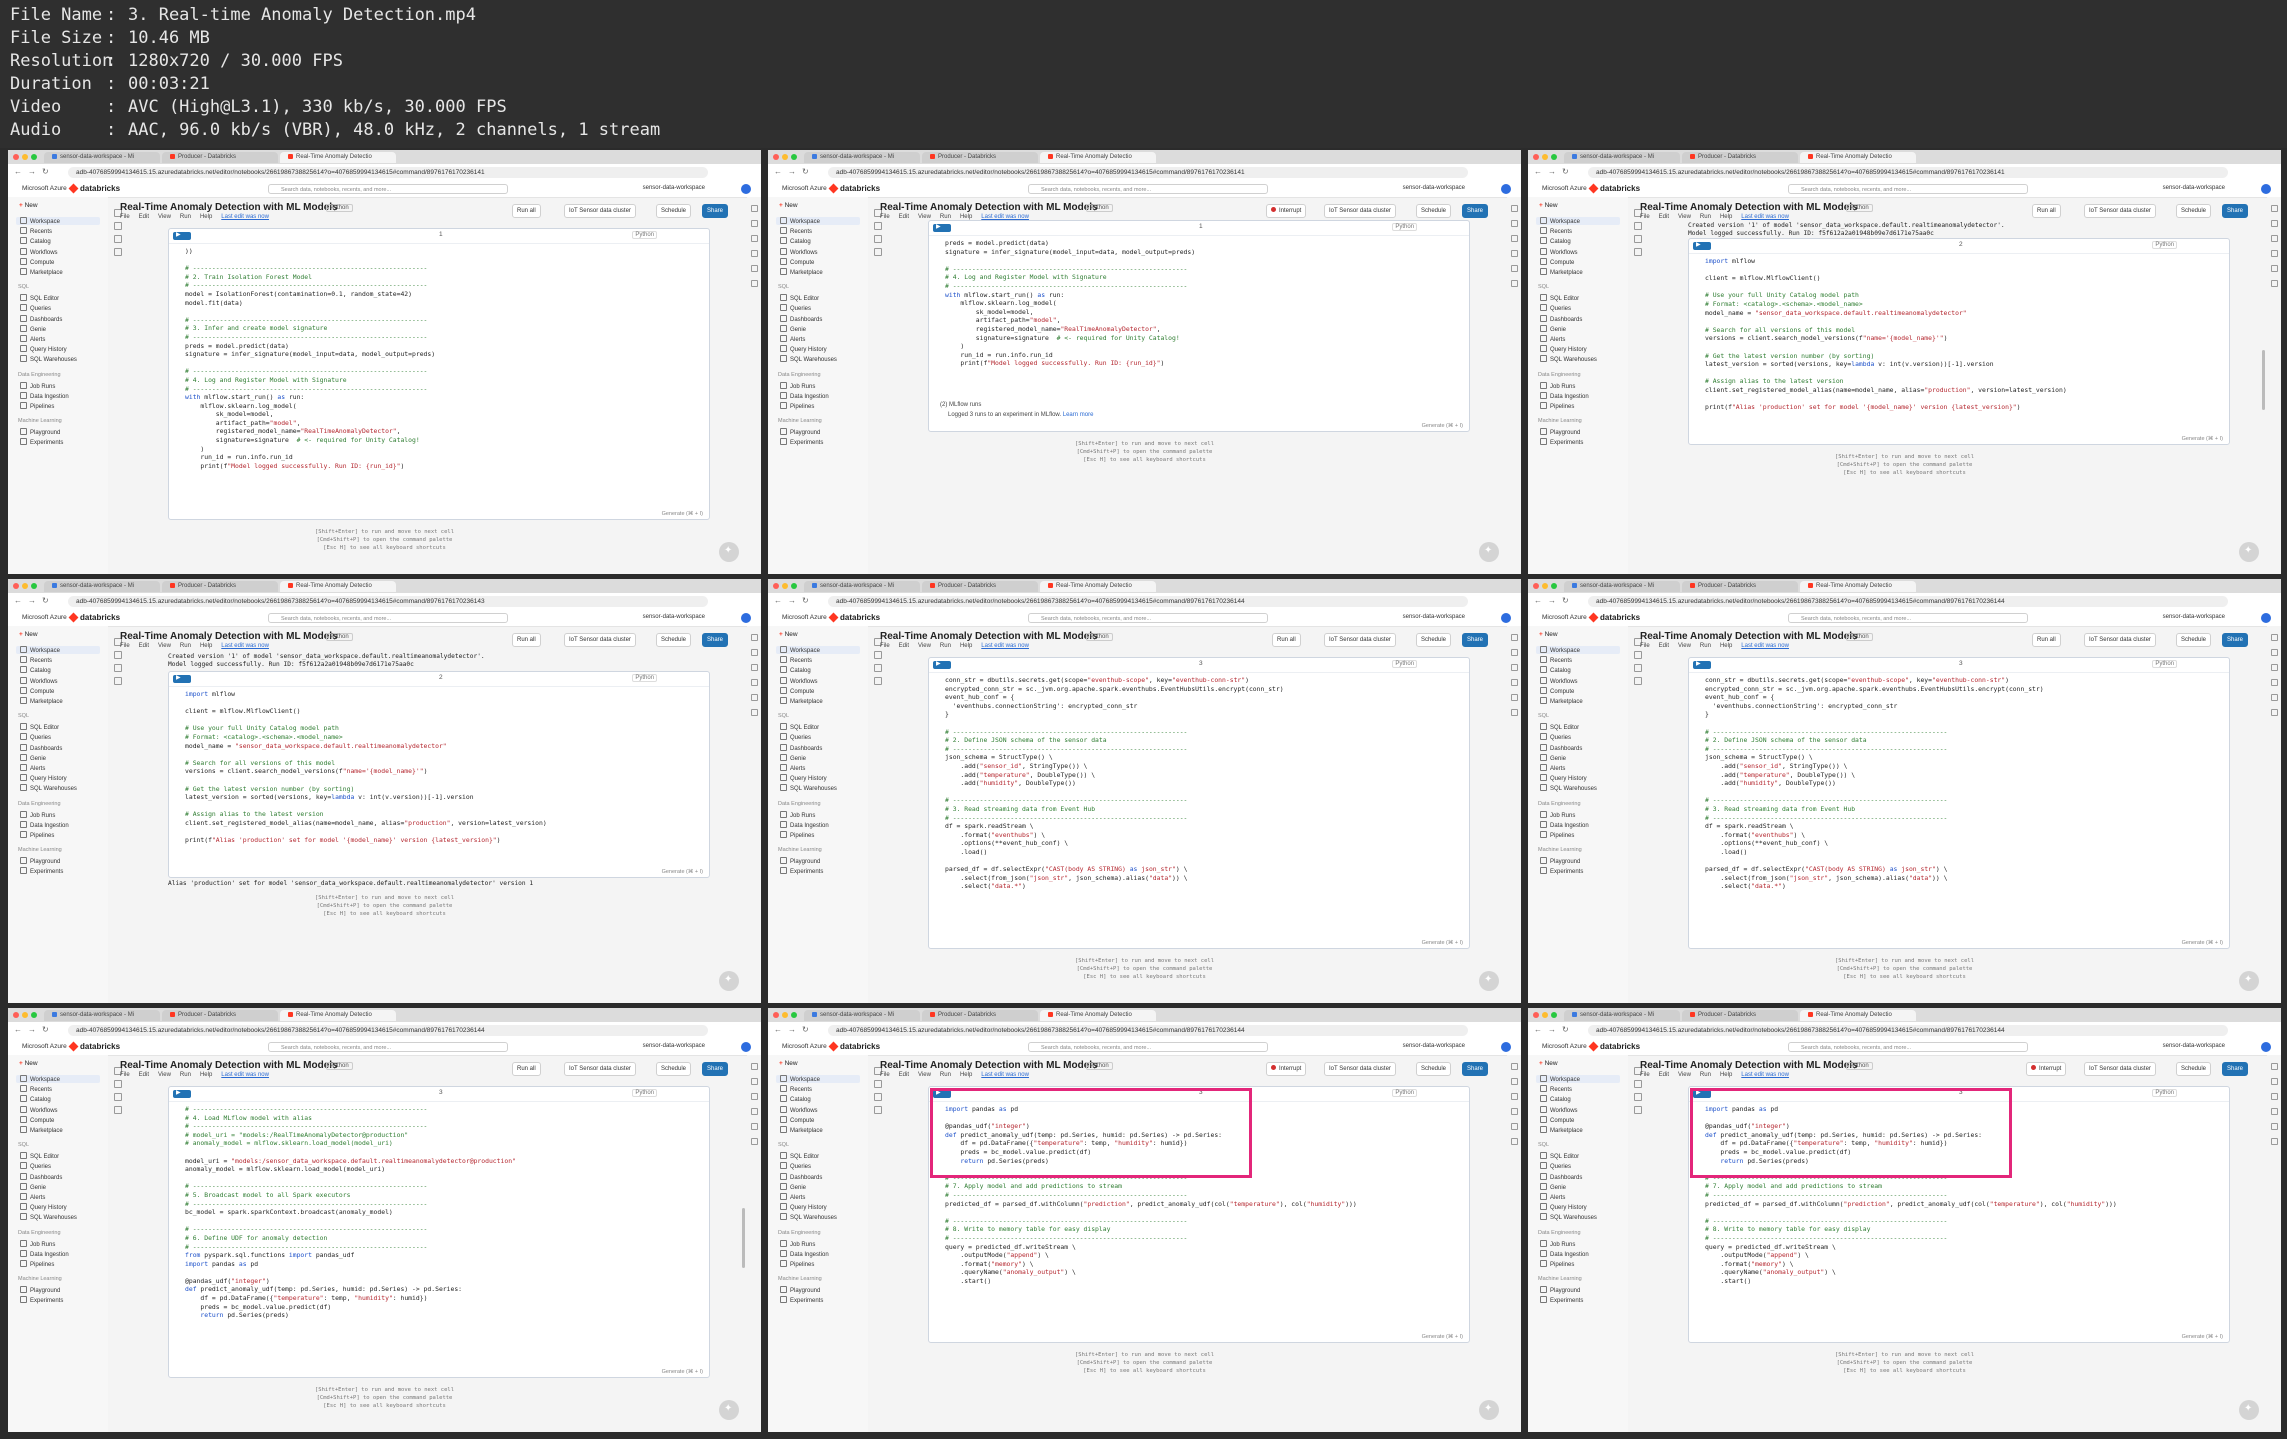 This screenshot has width=2287, height=1439. Describe the element at coordinates (41, 1130) in the screenshot. I see `sidebar-item: Marketplace` at that location.